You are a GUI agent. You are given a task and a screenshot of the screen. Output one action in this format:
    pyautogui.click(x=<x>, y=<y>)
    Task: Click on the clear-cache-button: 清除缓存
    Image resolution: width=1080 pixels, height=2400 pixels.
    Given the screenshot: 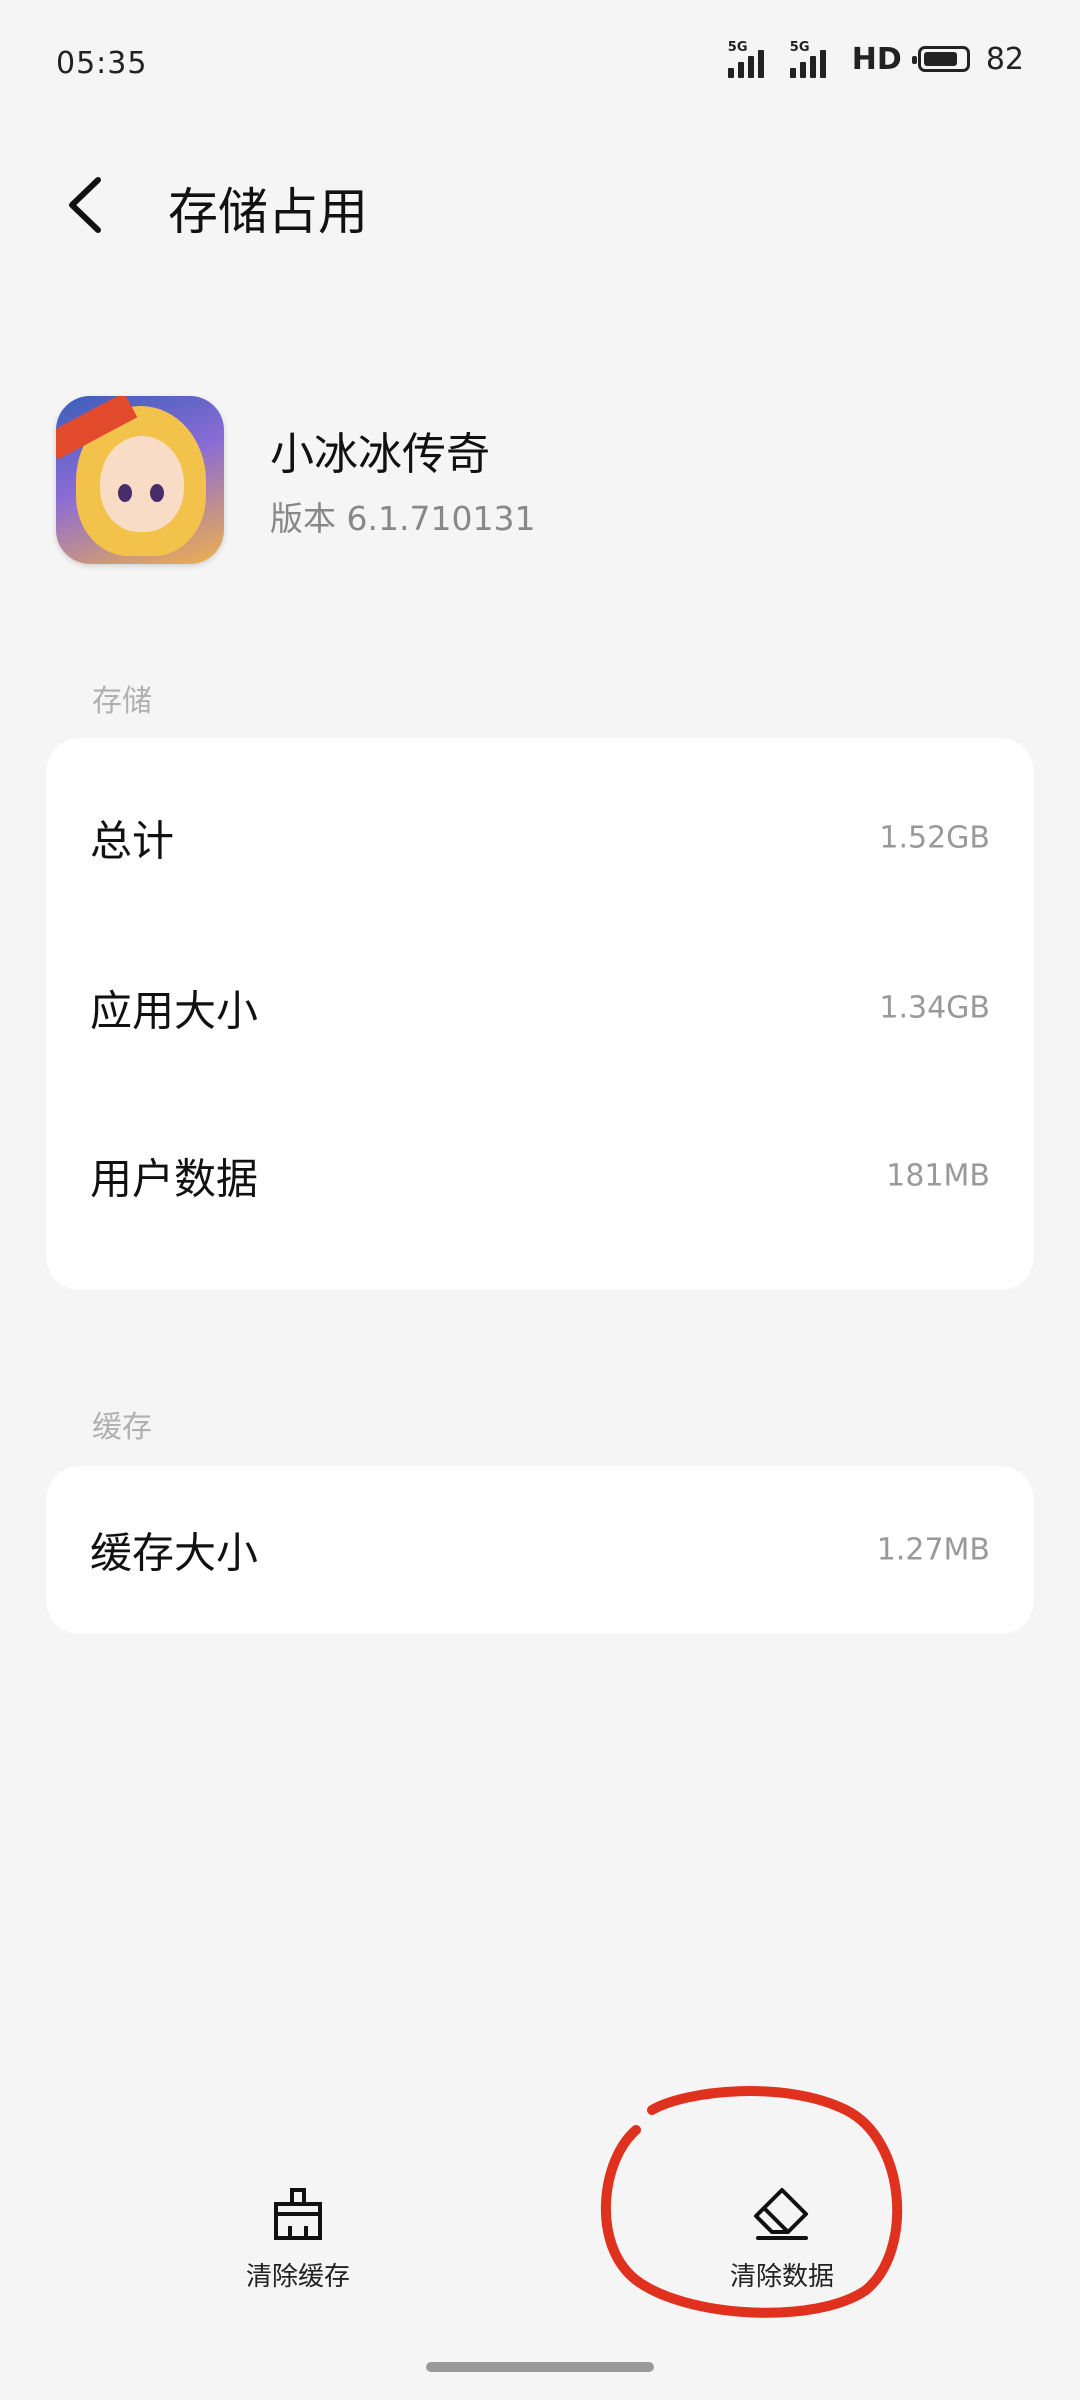 What is the action you would take?
    pyautogui.click(x=298, y=2251)
    